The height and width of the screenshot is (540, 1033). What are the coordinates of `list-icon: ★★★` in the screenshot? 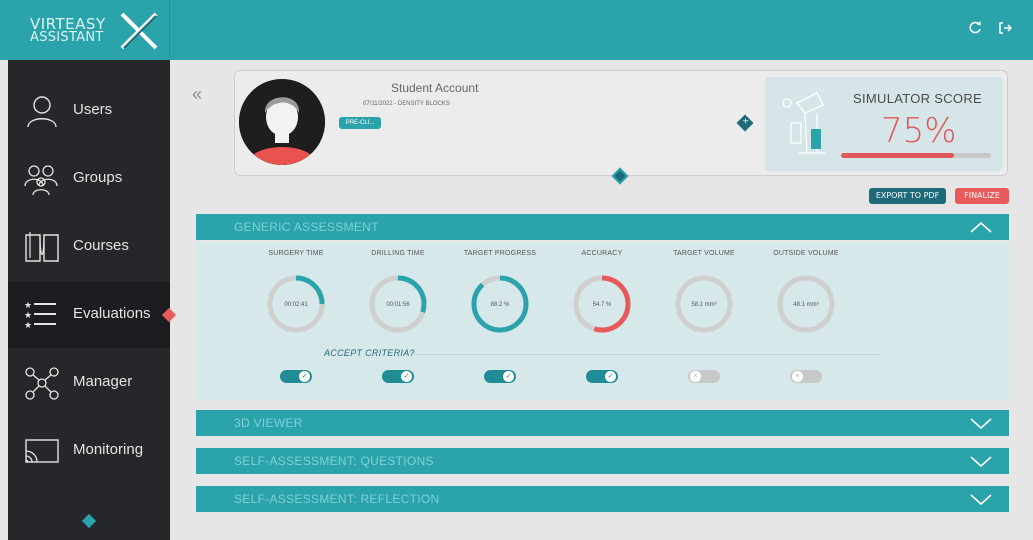 It's located at (40, 315).